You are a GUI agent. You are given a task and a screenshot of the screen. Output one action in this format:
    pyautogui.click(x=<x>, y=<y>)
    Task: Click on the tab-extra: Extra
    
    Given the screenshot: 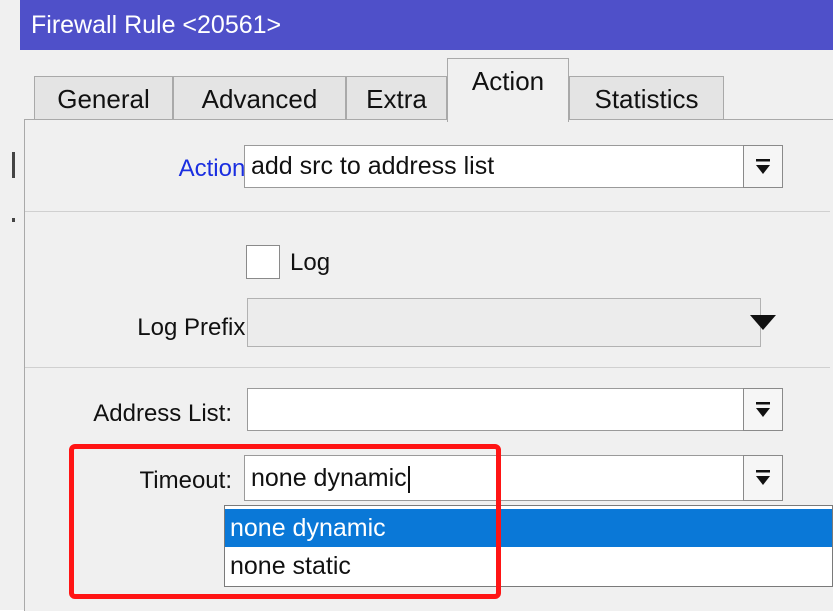 What is the action you would take?
    pyautogui.click(x=396, y=98)
    